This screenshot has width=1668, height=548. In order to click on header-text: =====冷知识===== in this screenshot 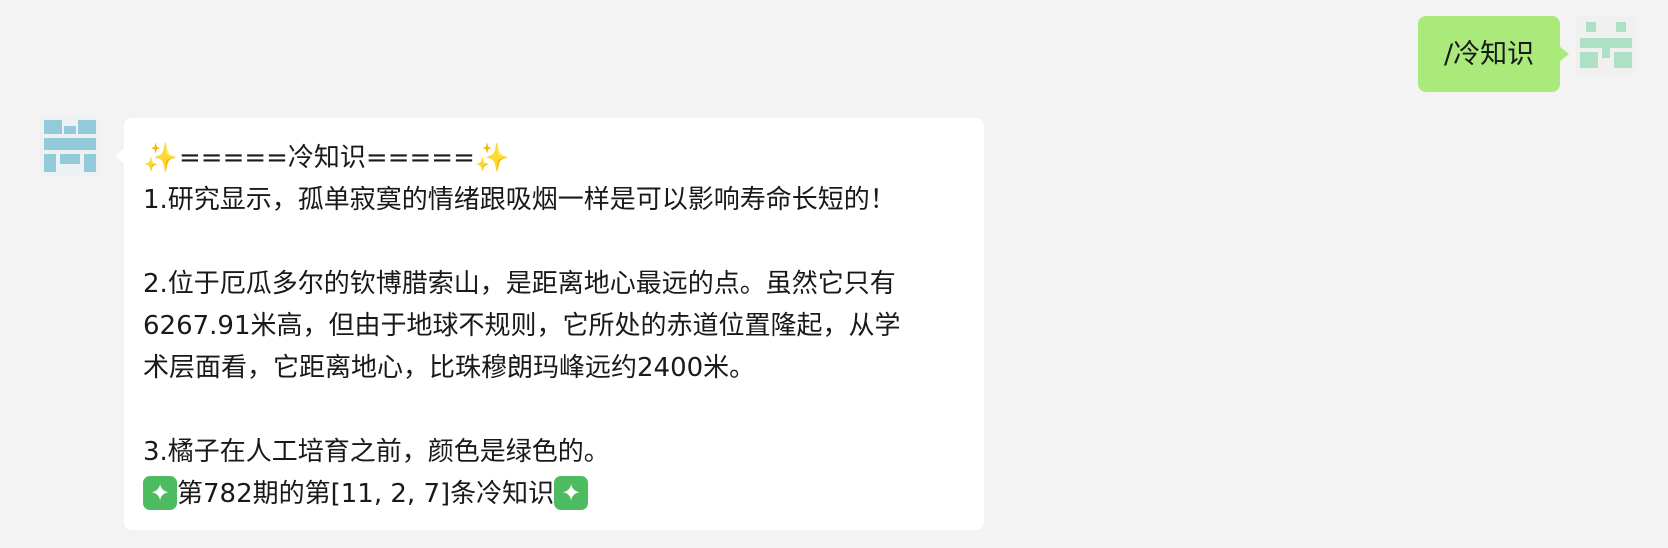, I will do `click(327, 158)`.